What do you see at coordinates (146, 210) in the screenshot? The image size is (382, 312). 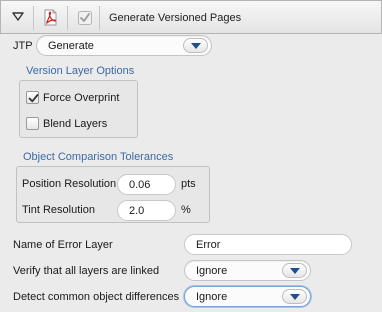 I see `tint-resolution-input: 2.0` at bounding box center [146, 210].